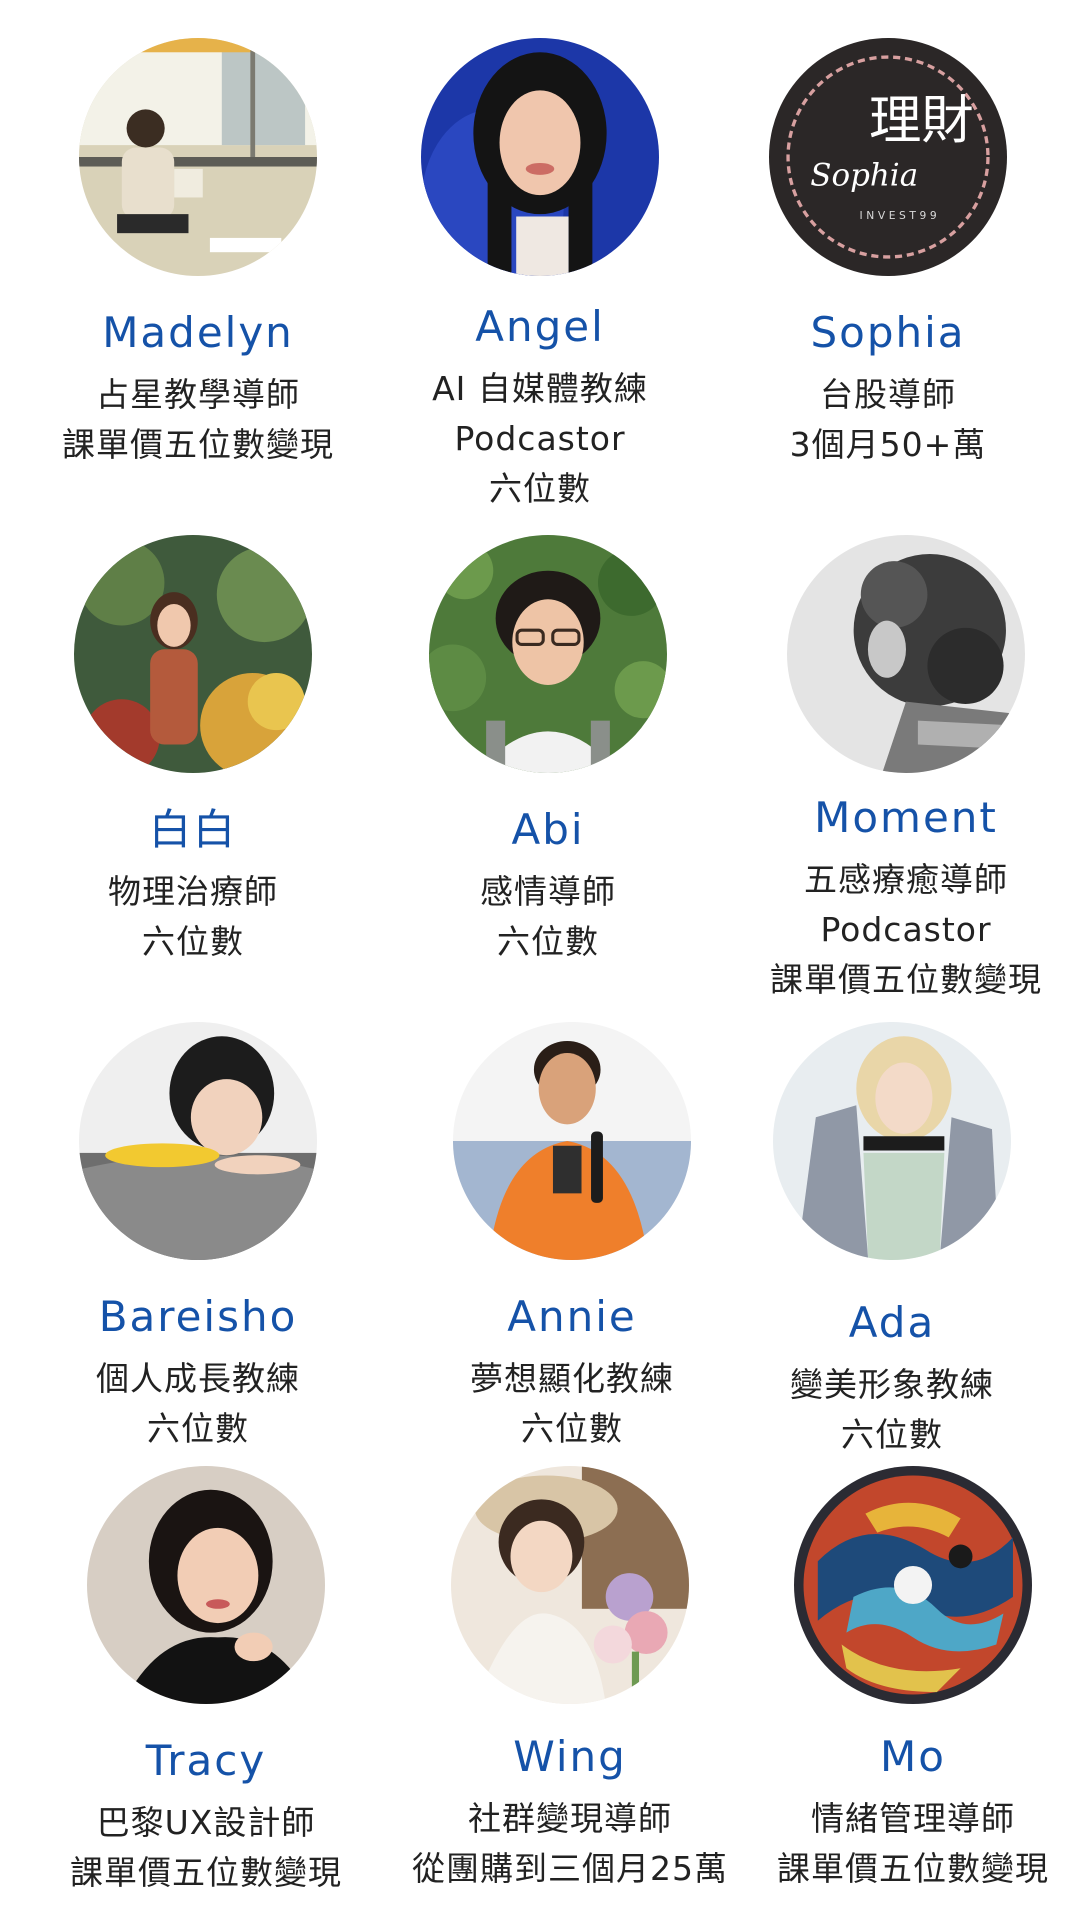 The width and height of the screenshot is (1080, 1920). What do you see at coordinates (193, 917) in the screenshot?
I see `mentor-description: 物理治療師 六位數` at bounding box center [193, 917].